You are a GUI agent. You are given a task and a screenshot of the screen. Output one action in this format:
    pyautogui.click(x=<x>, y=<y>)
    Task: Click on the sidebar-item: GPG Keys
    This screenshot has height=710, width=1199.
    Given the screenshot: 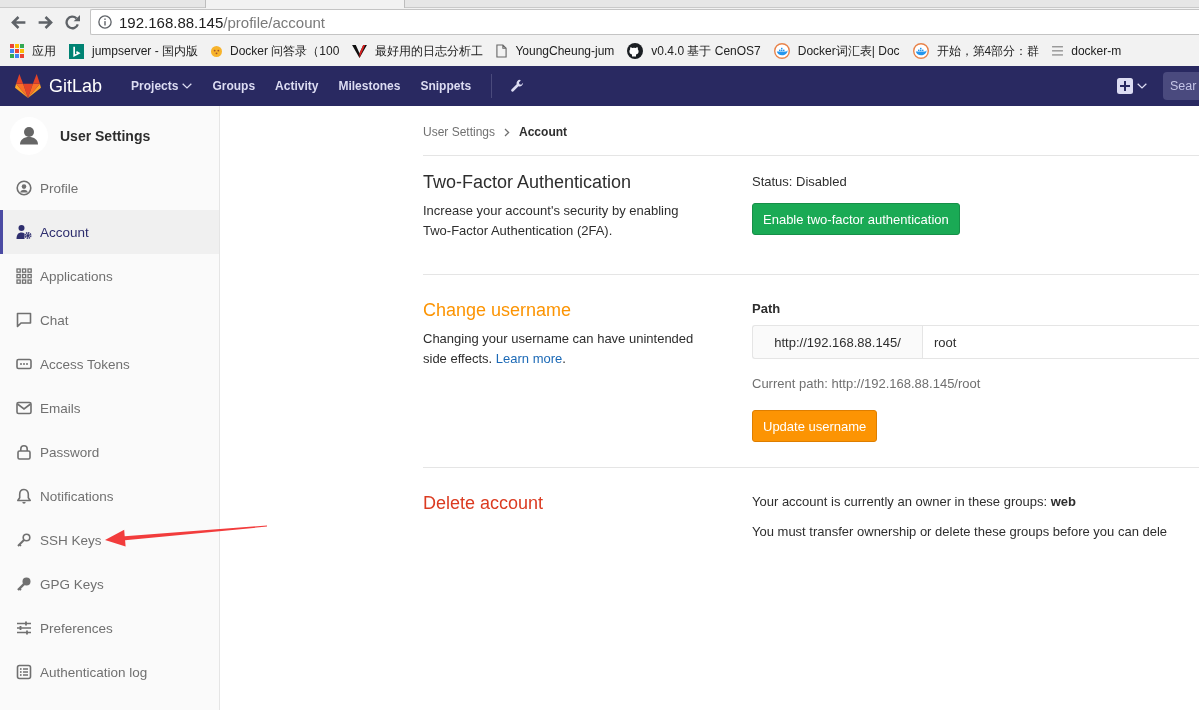 What is the action you would take?
    pyautogui.click(x=109, y=584)
    